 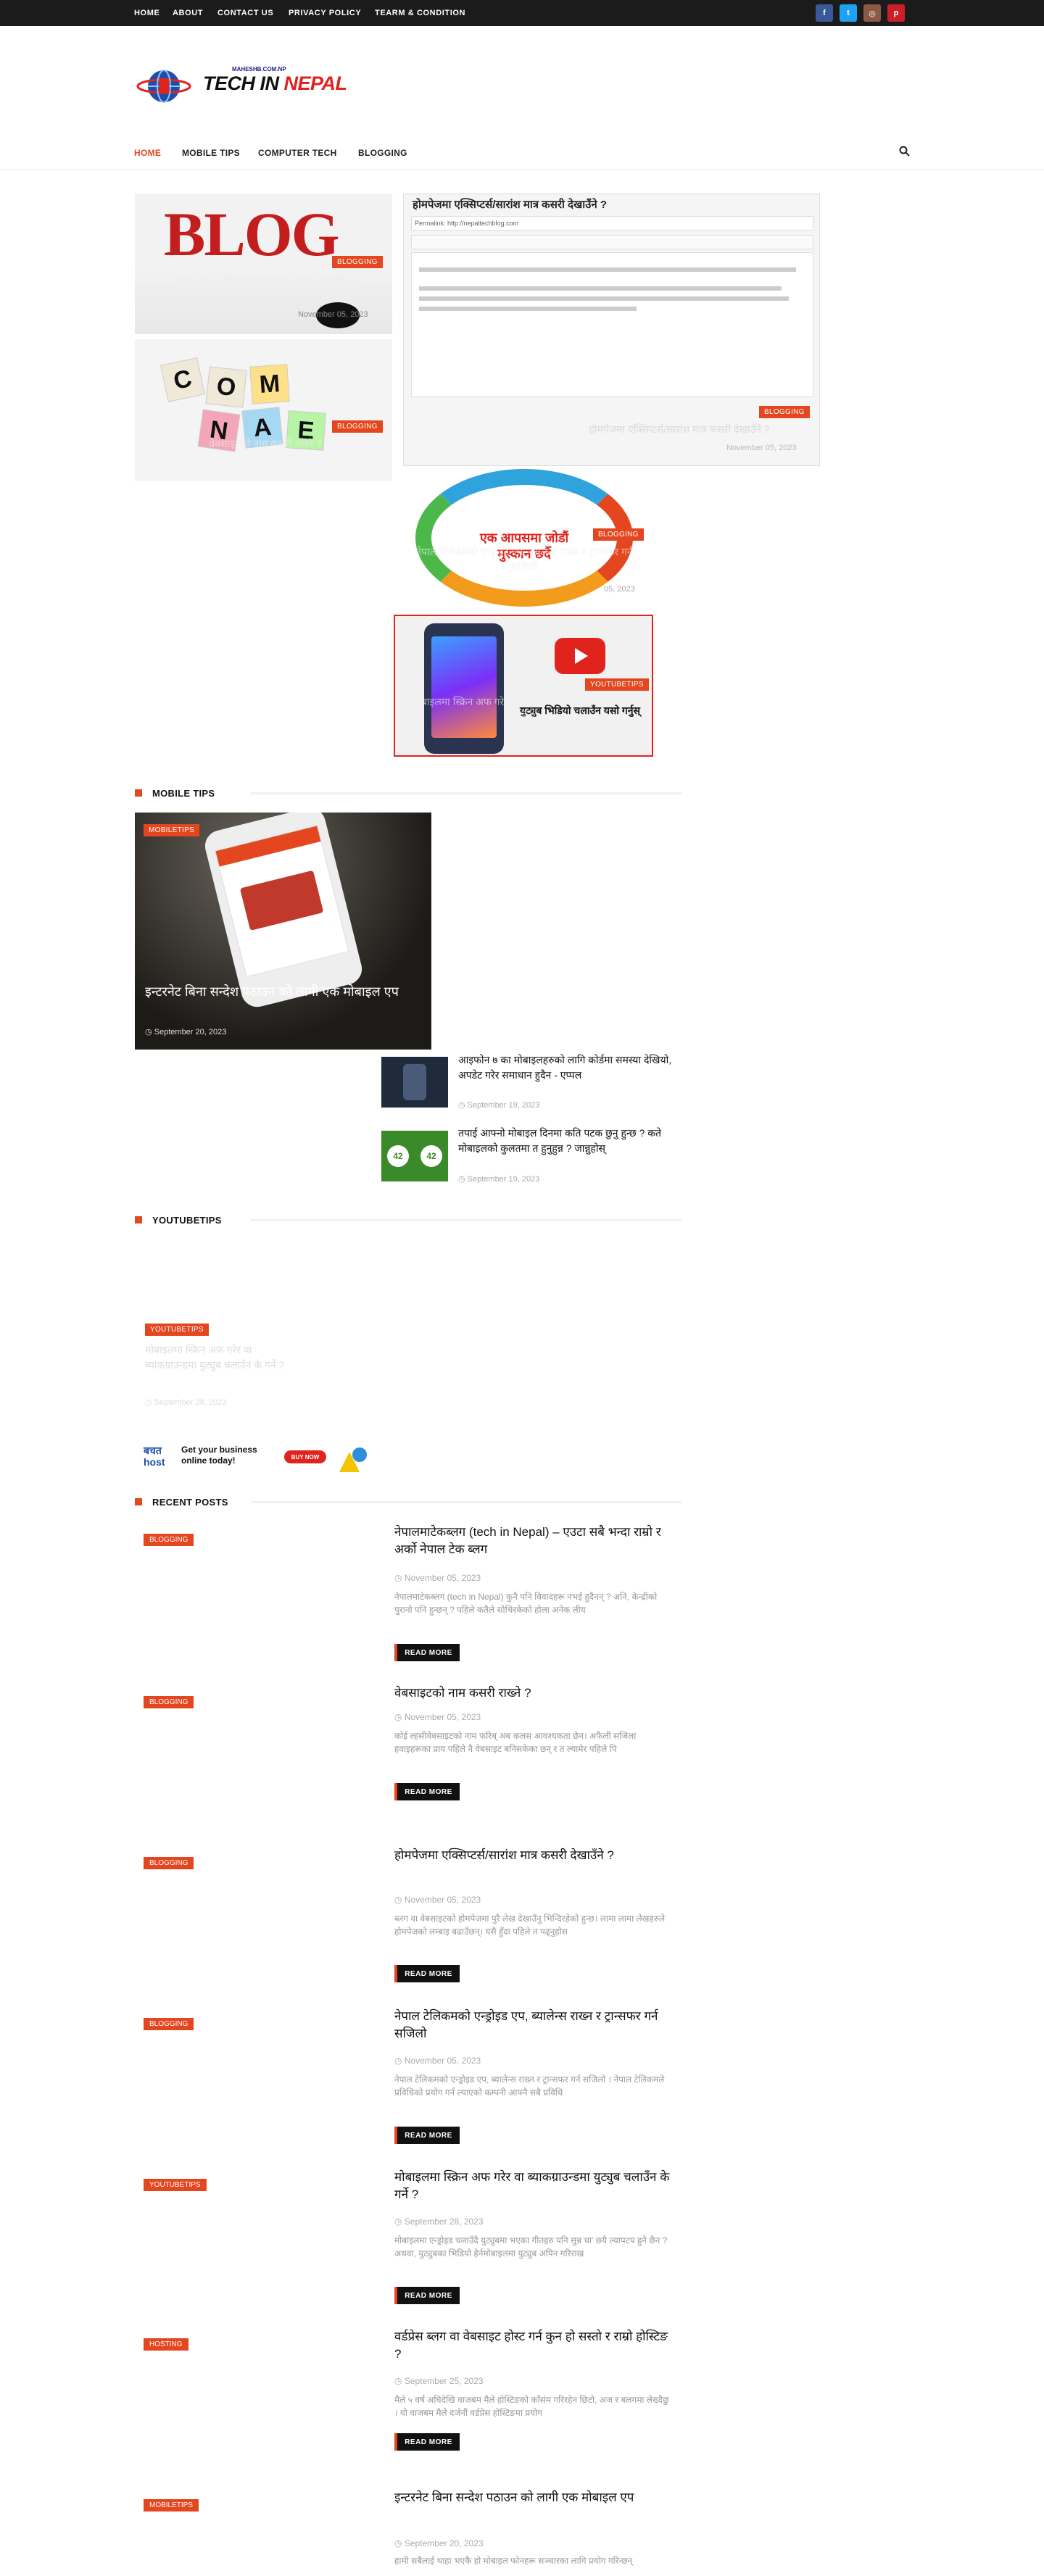 What do you see at coordinates (211, 153) in the screenshot?
I see `nav-mobile-tips: MOBILE TIPS` at bounding box center [211, 153].